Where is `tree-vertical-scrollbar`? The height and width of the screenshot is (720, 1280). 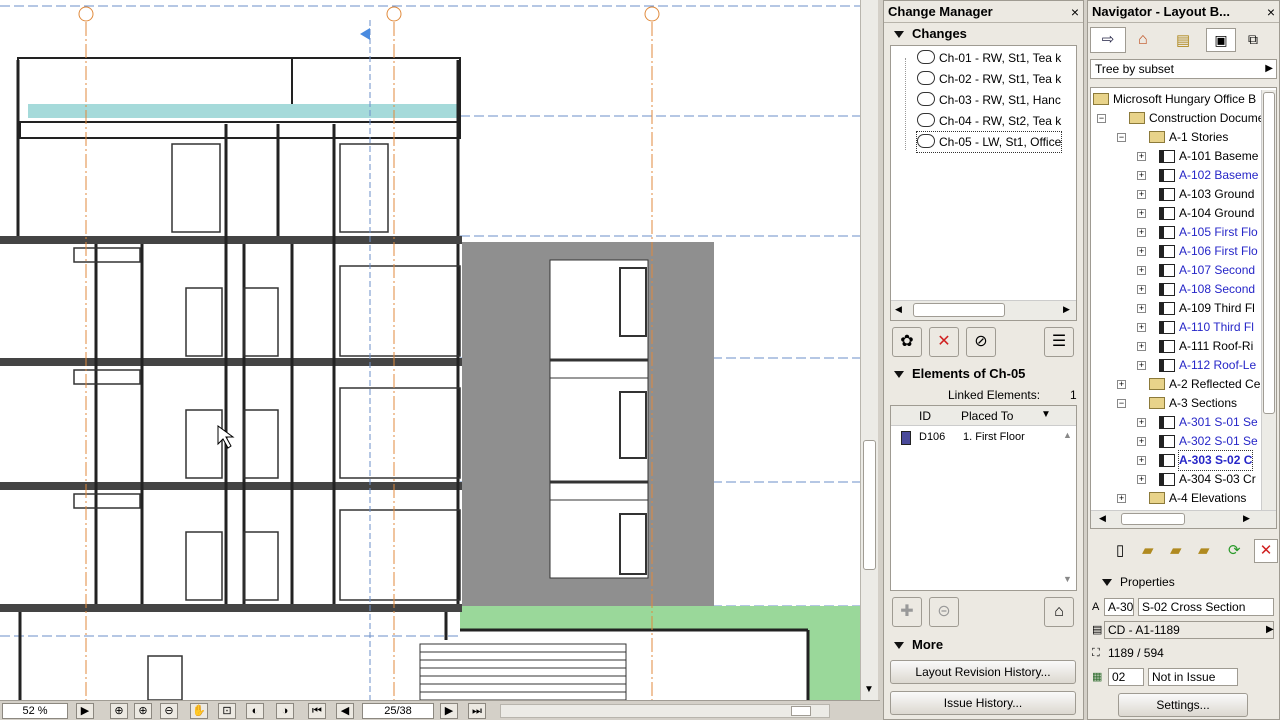
tree-vertical-scrollbar is located at coordinates (1268, 300).